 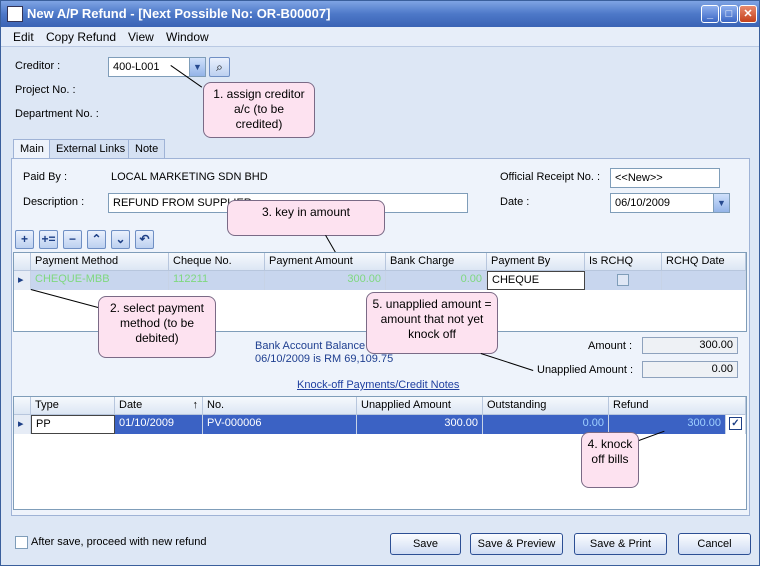 What do you see at coordinates (380, 37) in the screenshot?
I see `menu-bar: Edit Copy Refund View Window` at bounding box center [380, 37].